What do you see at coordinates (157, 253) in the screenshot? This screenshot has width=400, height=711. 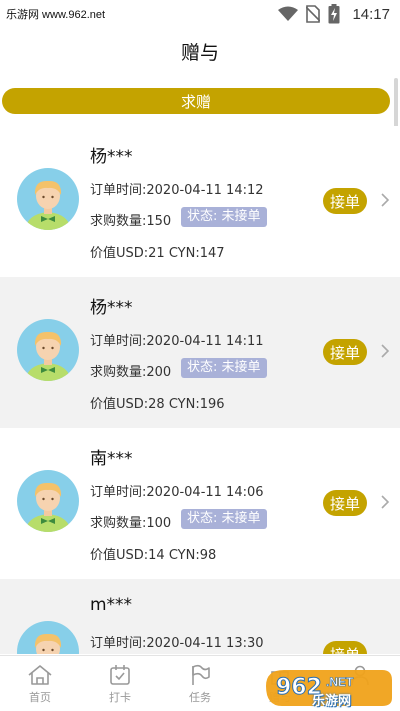 I see `order-price: 价值USD:21 CYN:147` at bounding box center [157, 253].